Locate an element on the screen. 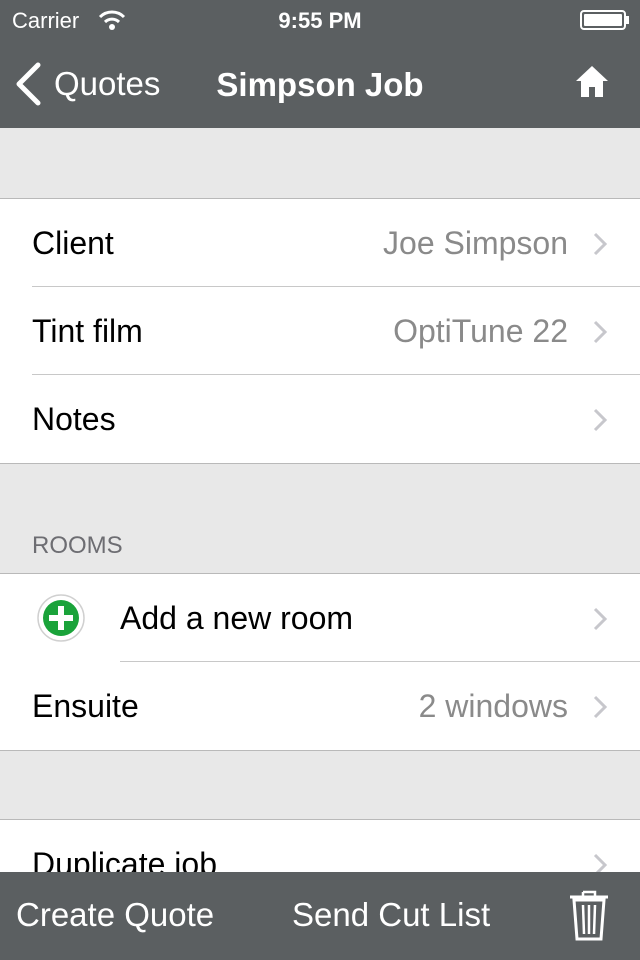 This screenshot has width=640, height=960. navigation-bar: Quotes Simpson Job is located at coordinates (320, 84).